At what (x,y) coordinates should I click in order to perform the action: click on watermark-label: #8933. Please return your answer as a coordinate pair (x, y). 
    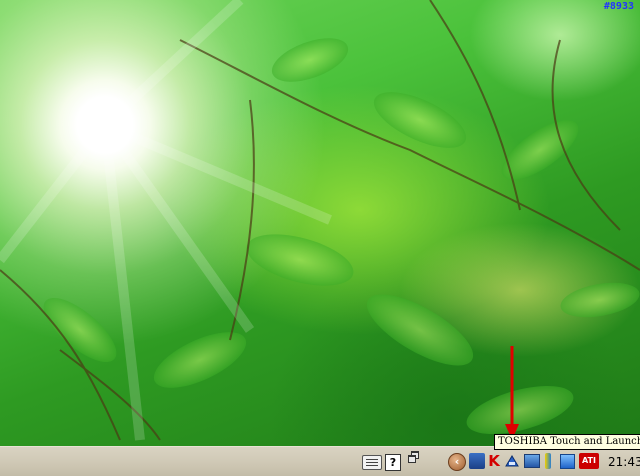
    Looking at the image, I should click on (618, 6).